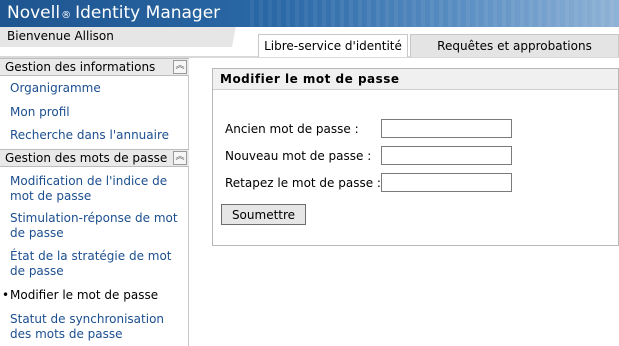 The width and height of the screenshot is (619, 346). Describe the element at coordinates (415, 79) in the screenshot. I see `panel-title: Modifier le mot de passe` at that location.